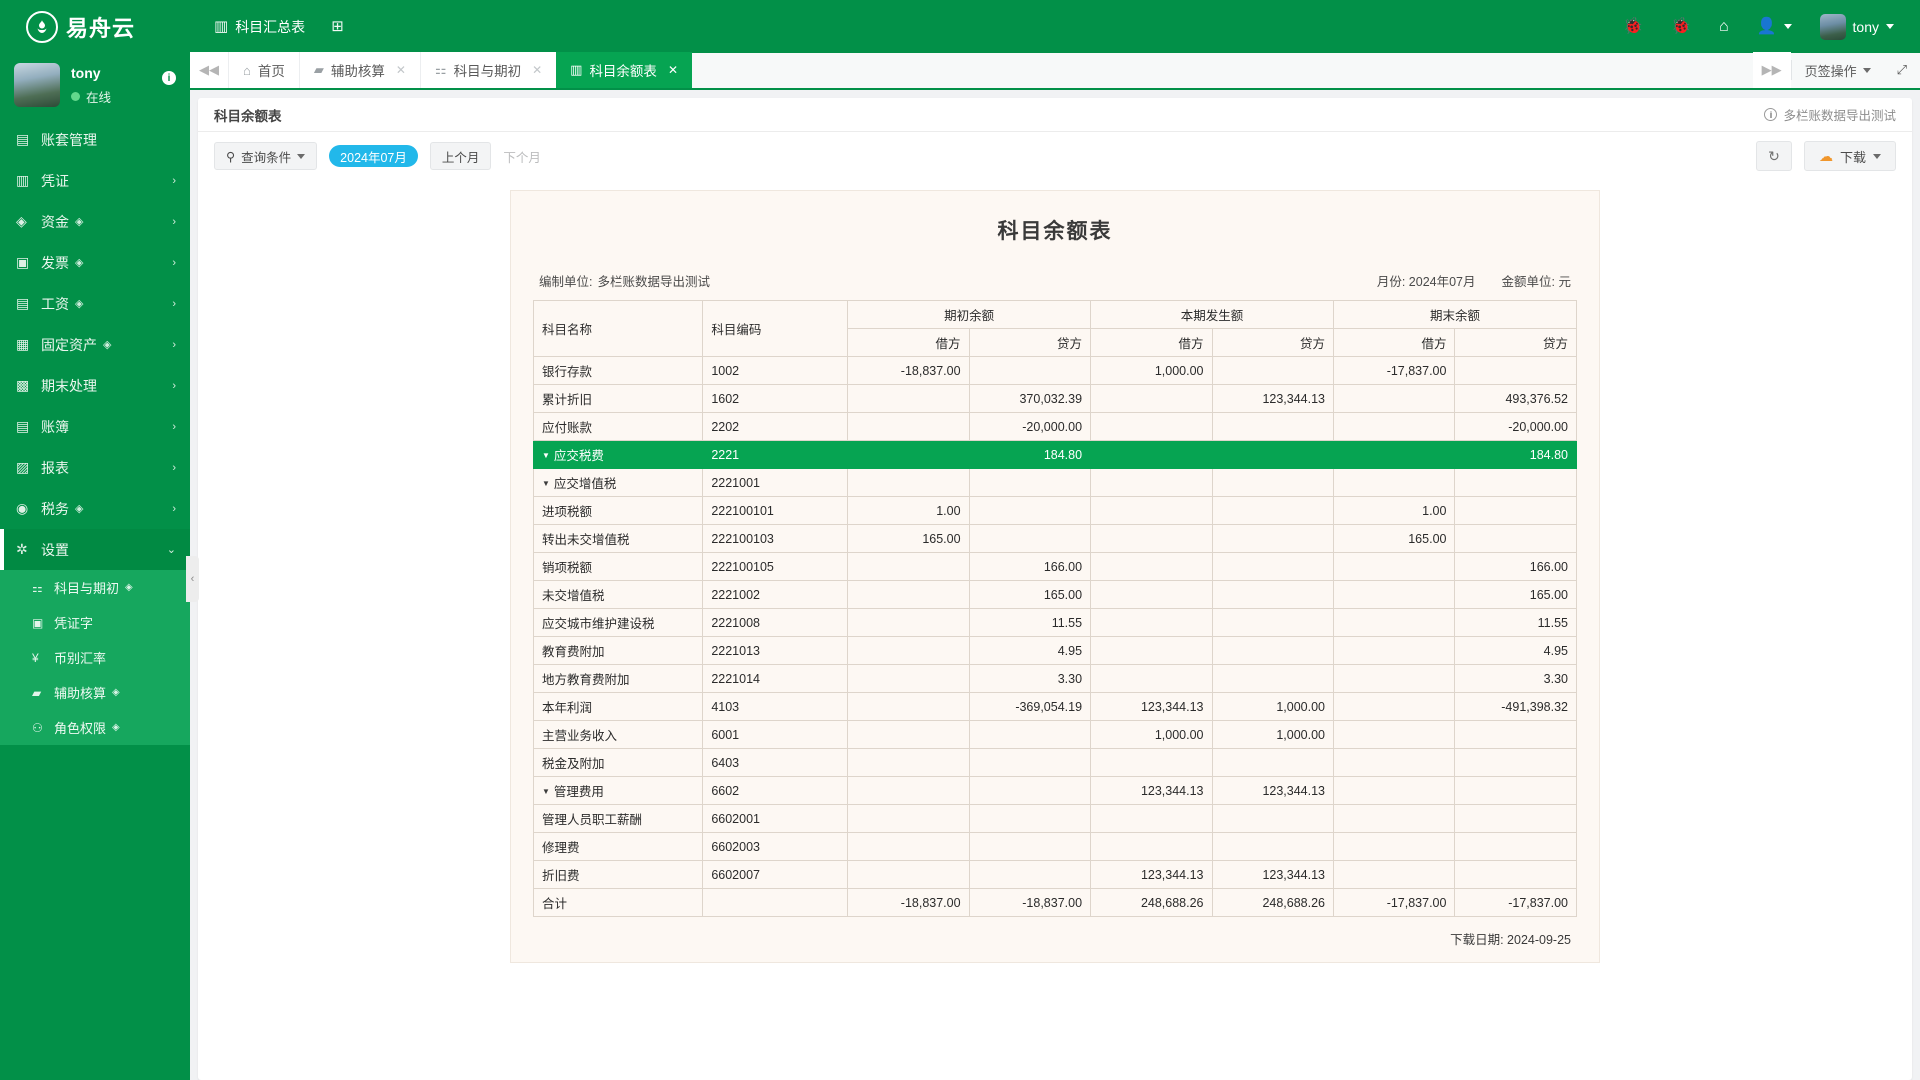 The width and height of the screenshot is (1920, 1080). I want to click on fullscreen-button: ⤢, so click(1902, 70).